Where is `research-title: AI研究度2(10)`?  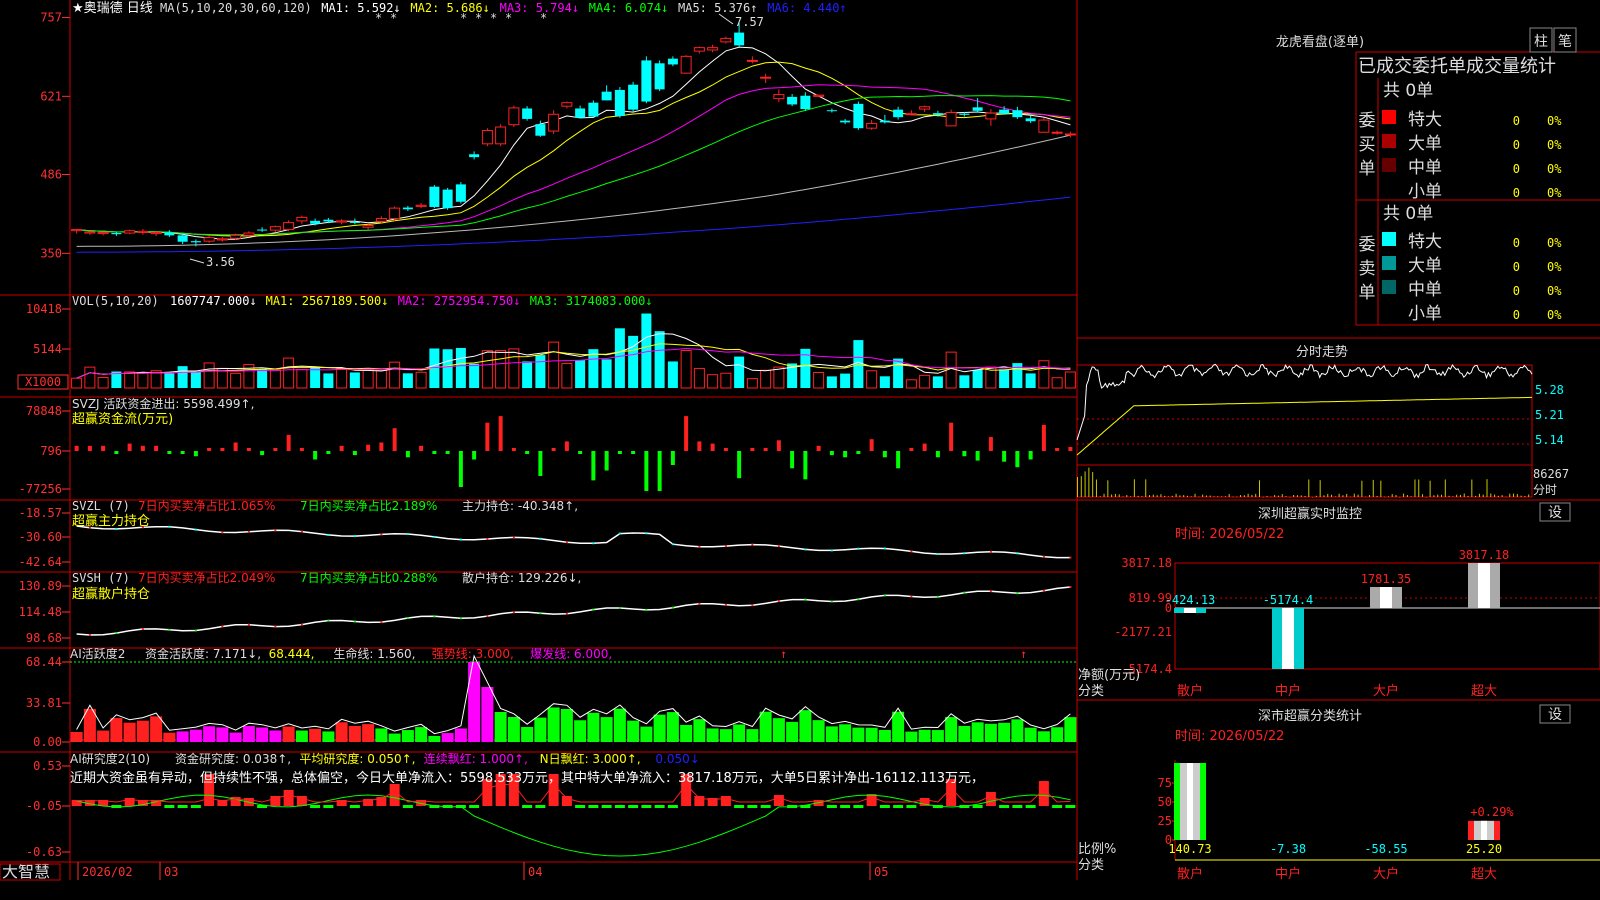 research-title: AI研究度2(10) is located at coordinates (110, 758).